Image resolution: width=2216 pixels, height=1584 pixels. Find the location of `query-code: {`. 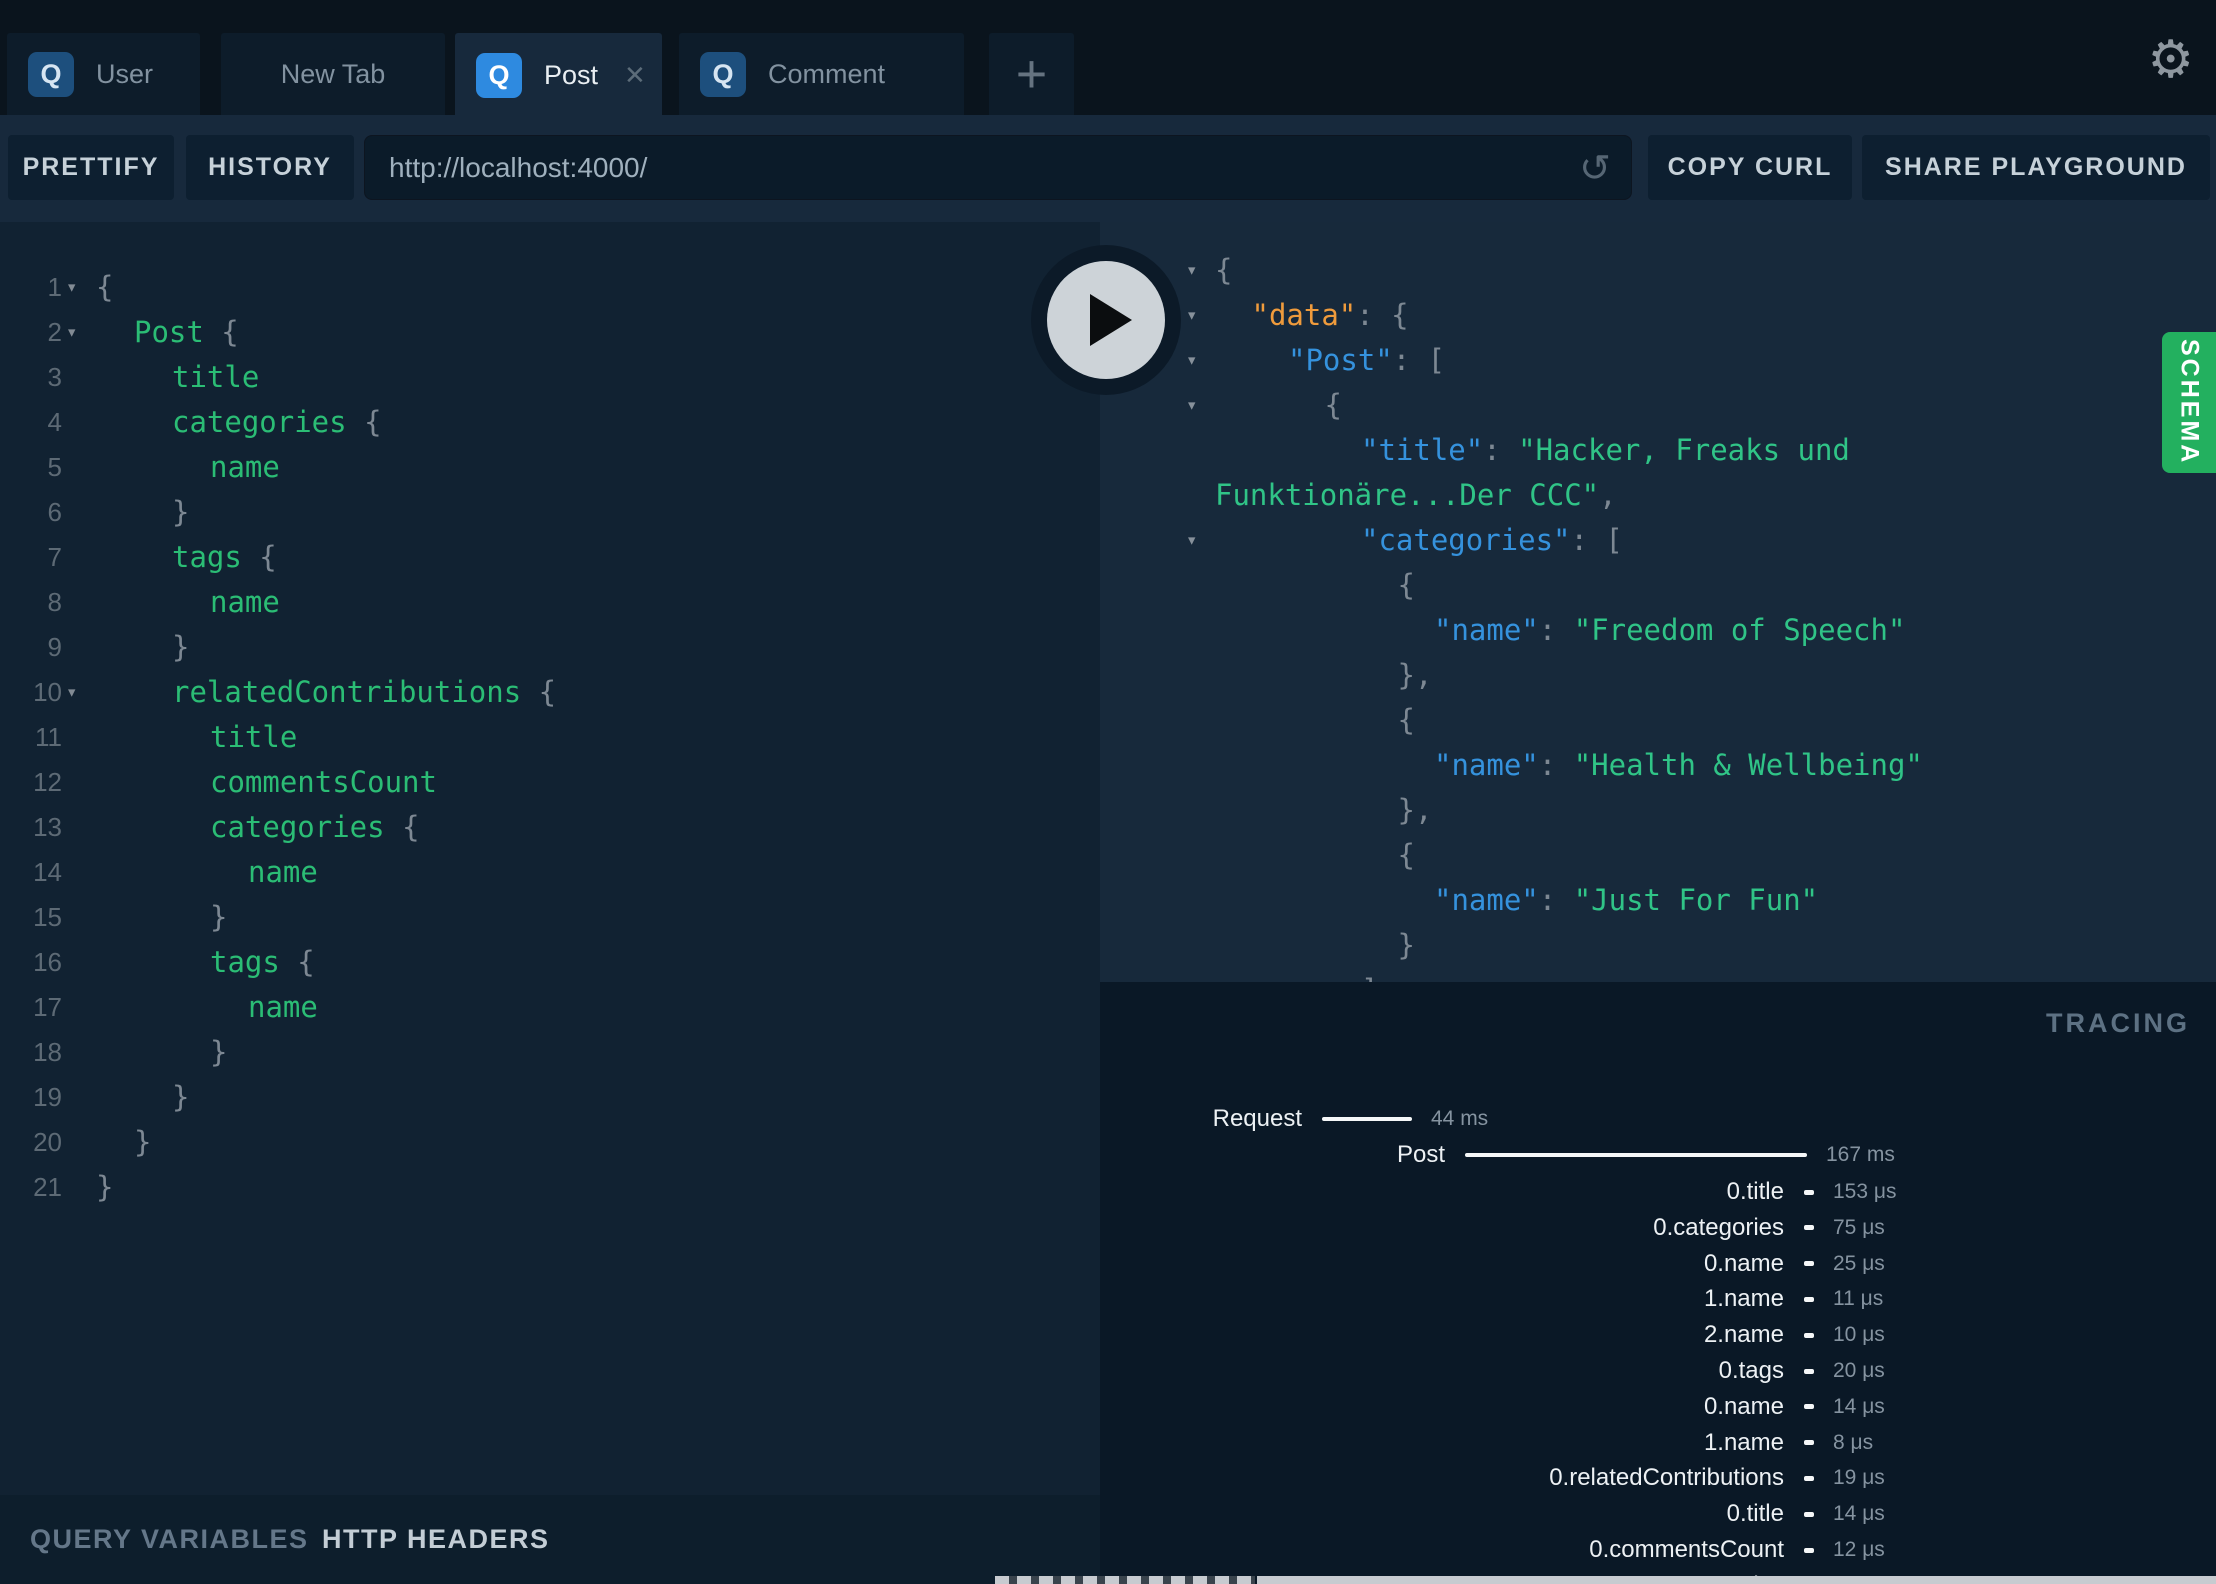

query-code: { is located at coordinates (105, 287).